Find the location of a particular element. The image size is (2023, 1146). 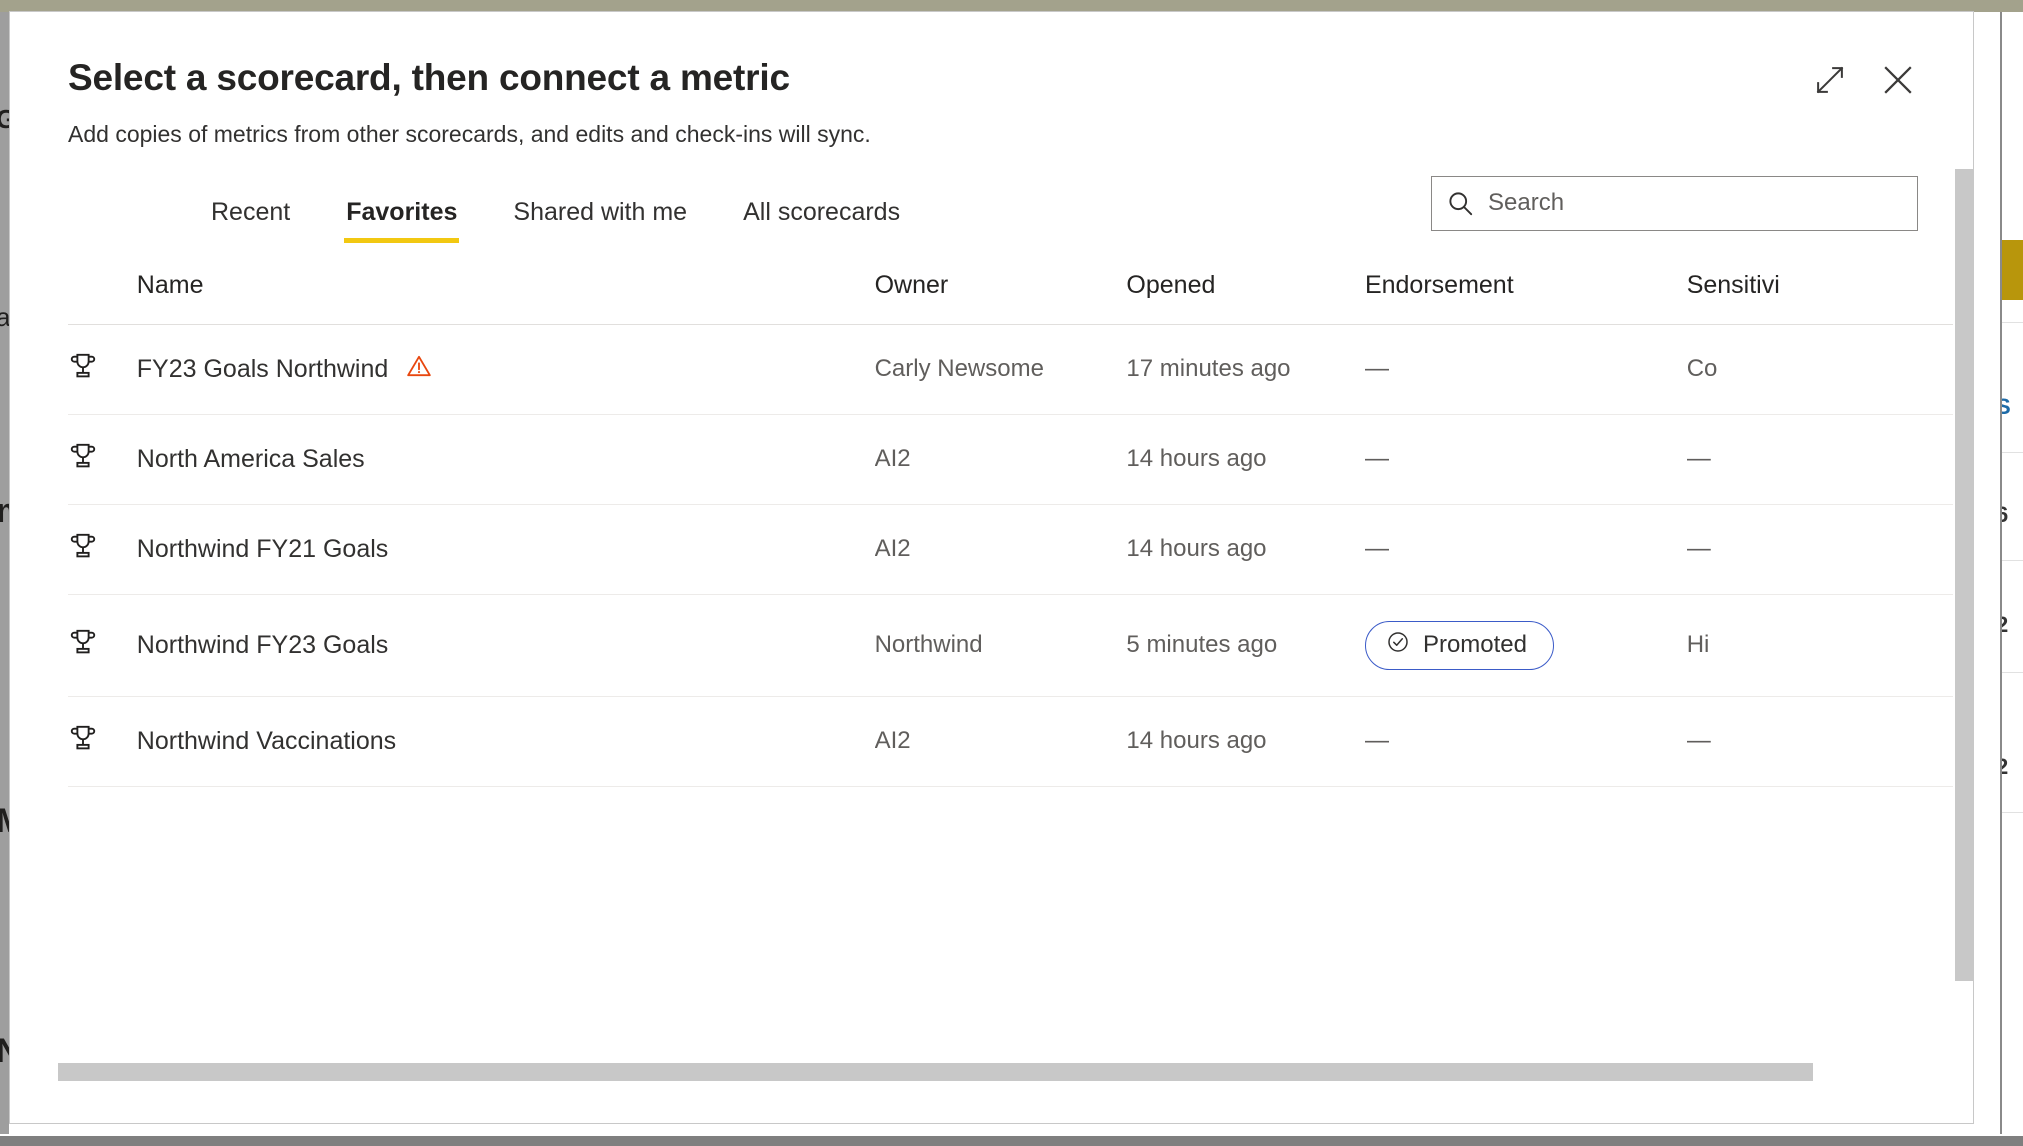

tab-all-scorecards: All scorecards is located at coordinates (821, 217).